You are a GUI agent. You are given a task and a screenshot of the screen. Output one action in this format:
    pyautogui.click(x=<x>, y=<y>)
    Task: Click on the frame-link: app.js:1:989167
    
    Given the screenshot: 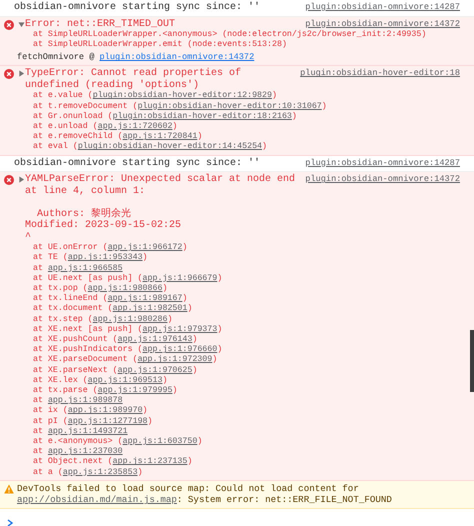 What is the action you would take?
    pyautogui.click(x=145, y=299)
    